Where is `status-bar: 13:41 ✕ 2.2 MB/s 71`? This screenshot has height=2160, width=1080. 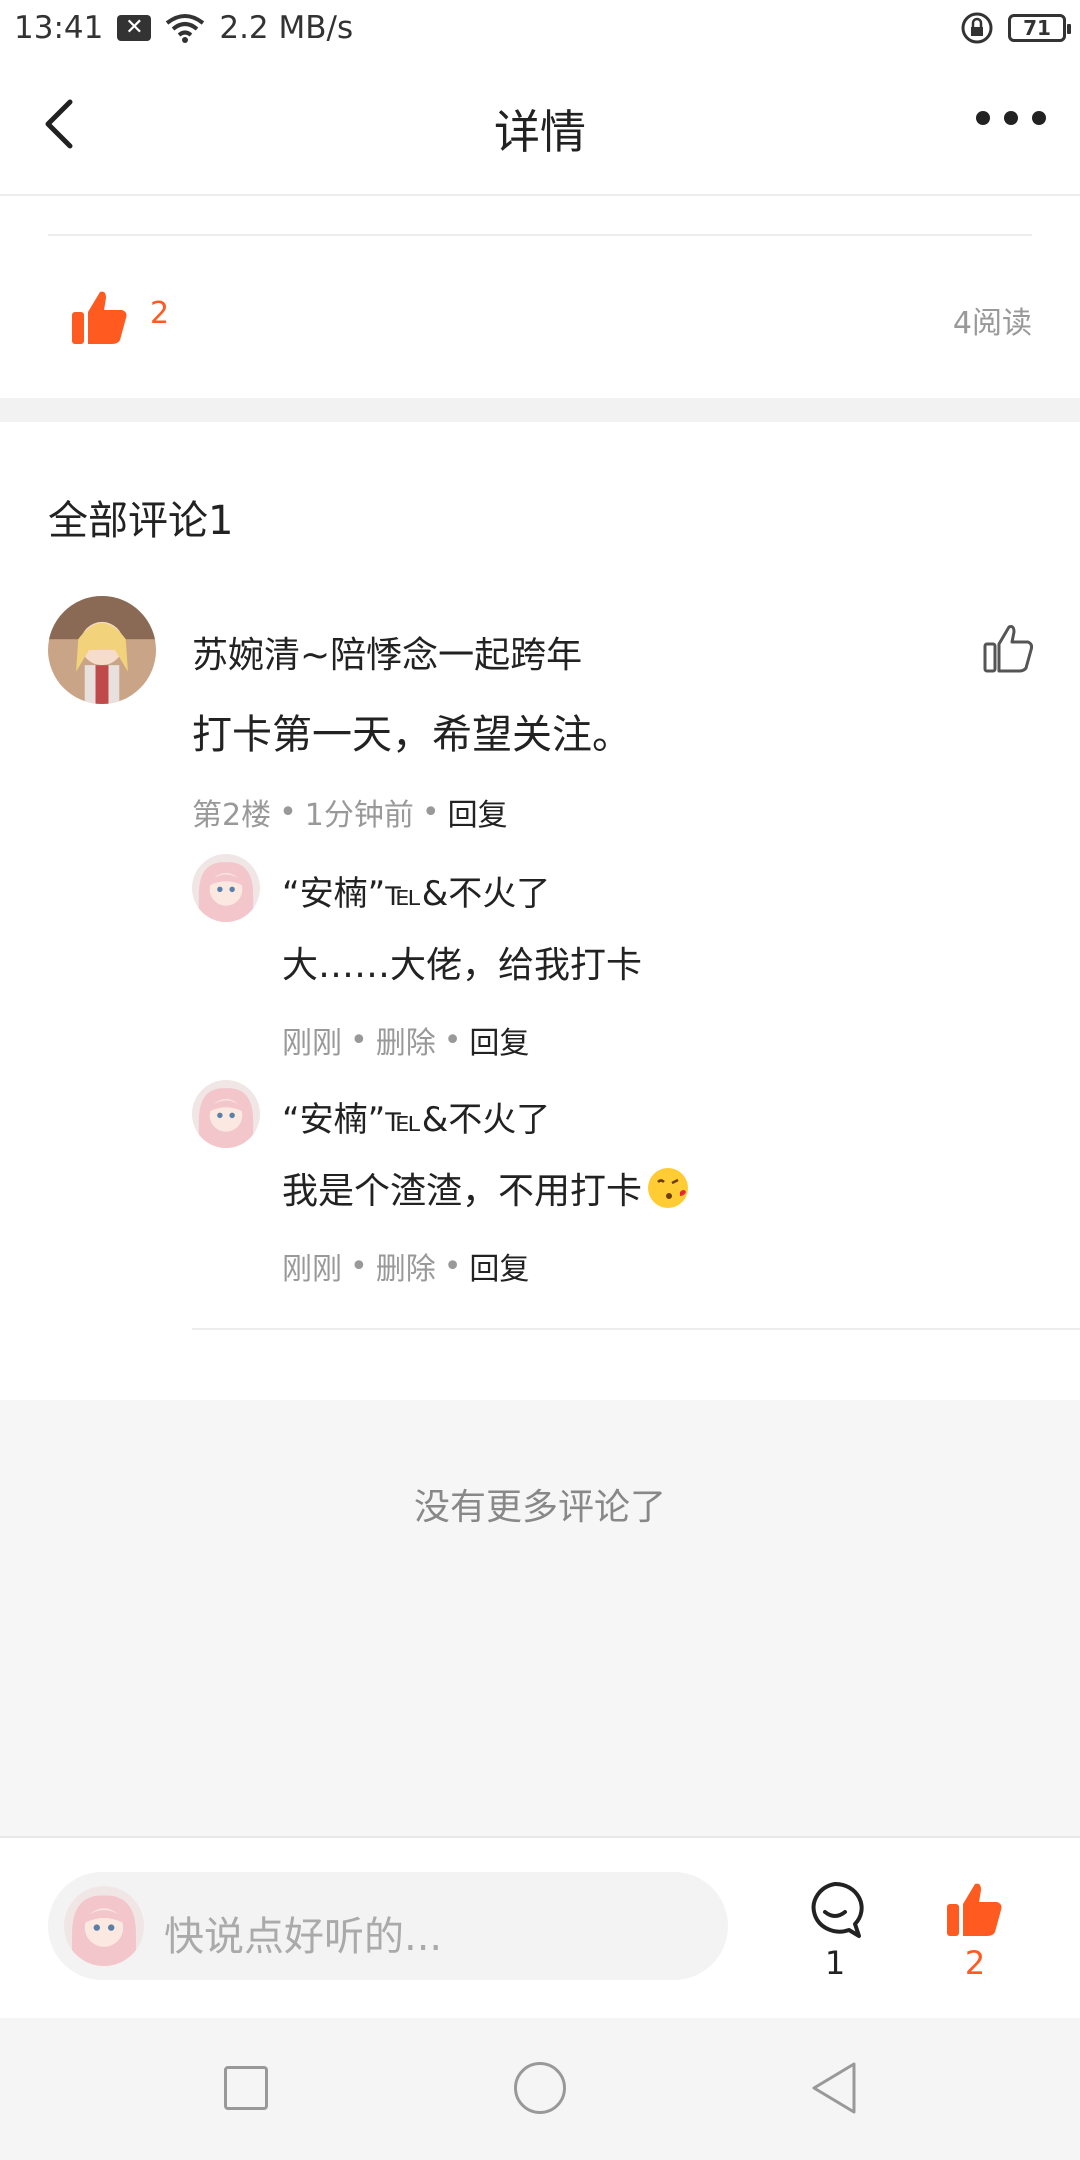
status-bar: 13:41 ✕ 2.2 MB/s 71 is located at coordinates (540, 28).